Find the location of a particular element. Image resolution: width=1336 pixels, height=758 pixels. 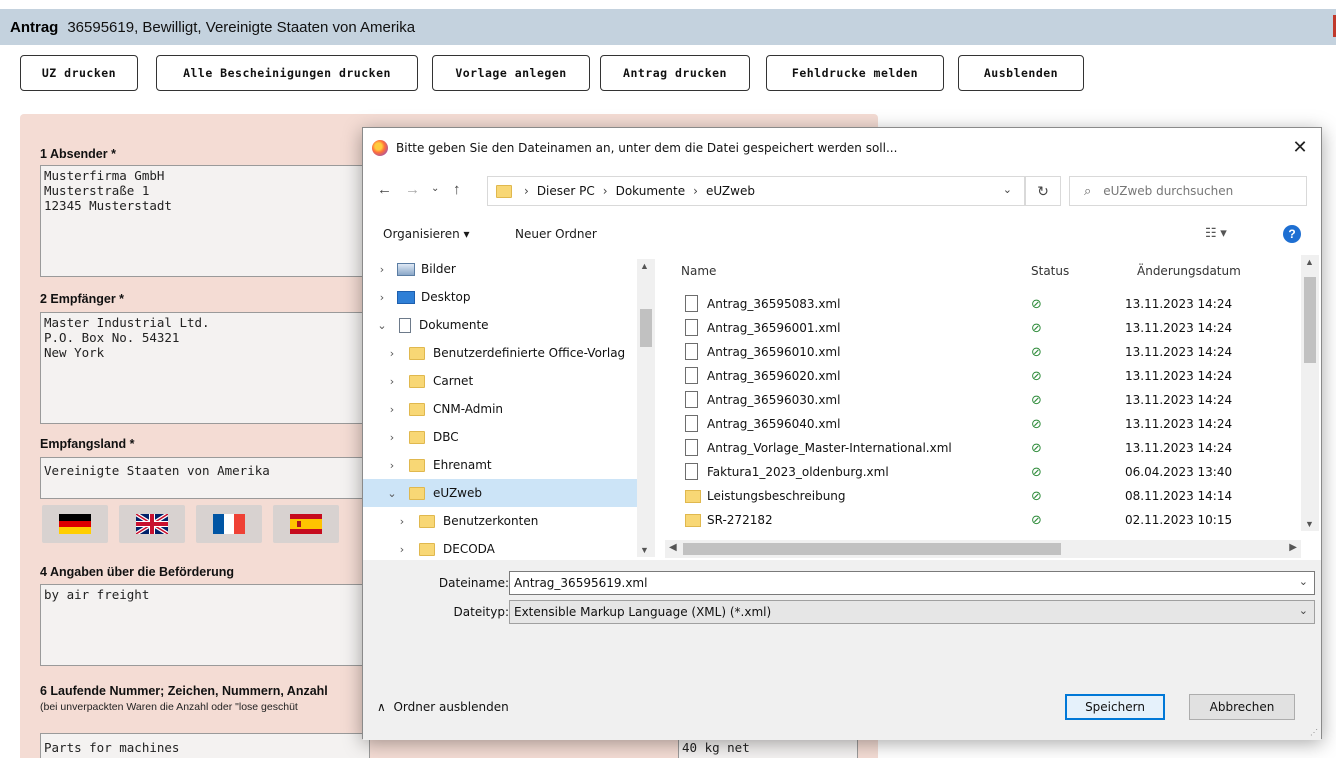

cancel-button: Abbrechen is located at coordinates (1242, 707).